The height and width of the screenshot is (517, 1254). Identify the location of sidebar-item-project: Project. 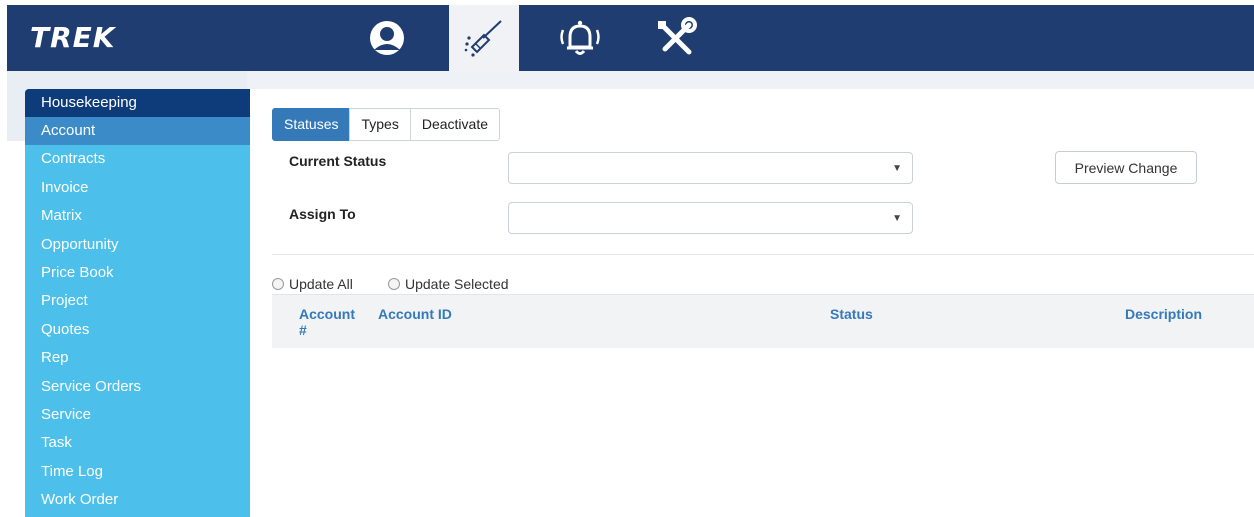
(137, 301).